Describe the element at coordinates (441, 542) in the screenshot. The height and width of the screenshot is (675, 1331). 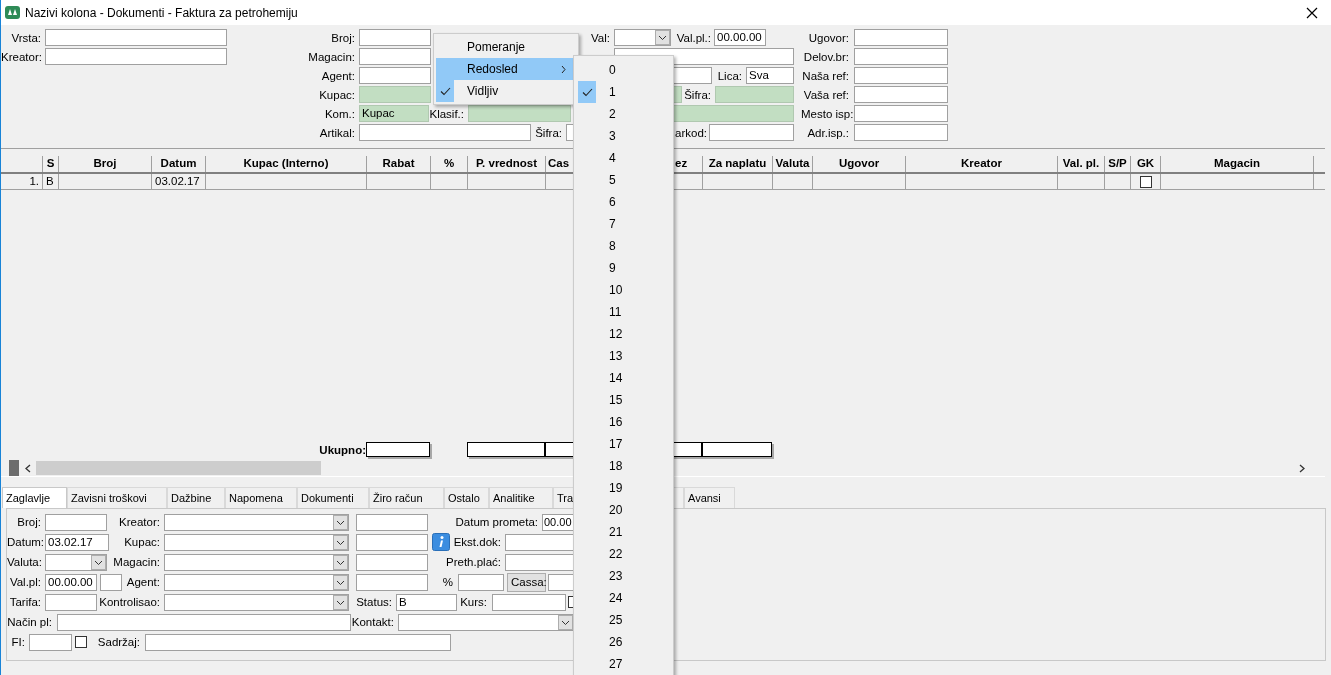
I see `info-icon` at that location.